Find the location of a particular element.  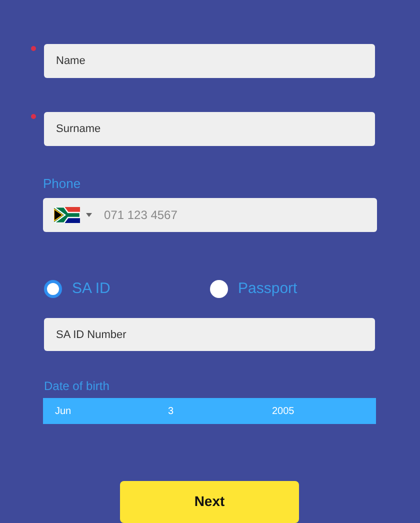

phone-field: 071 123 4567 is located at coordinates (210, 215).